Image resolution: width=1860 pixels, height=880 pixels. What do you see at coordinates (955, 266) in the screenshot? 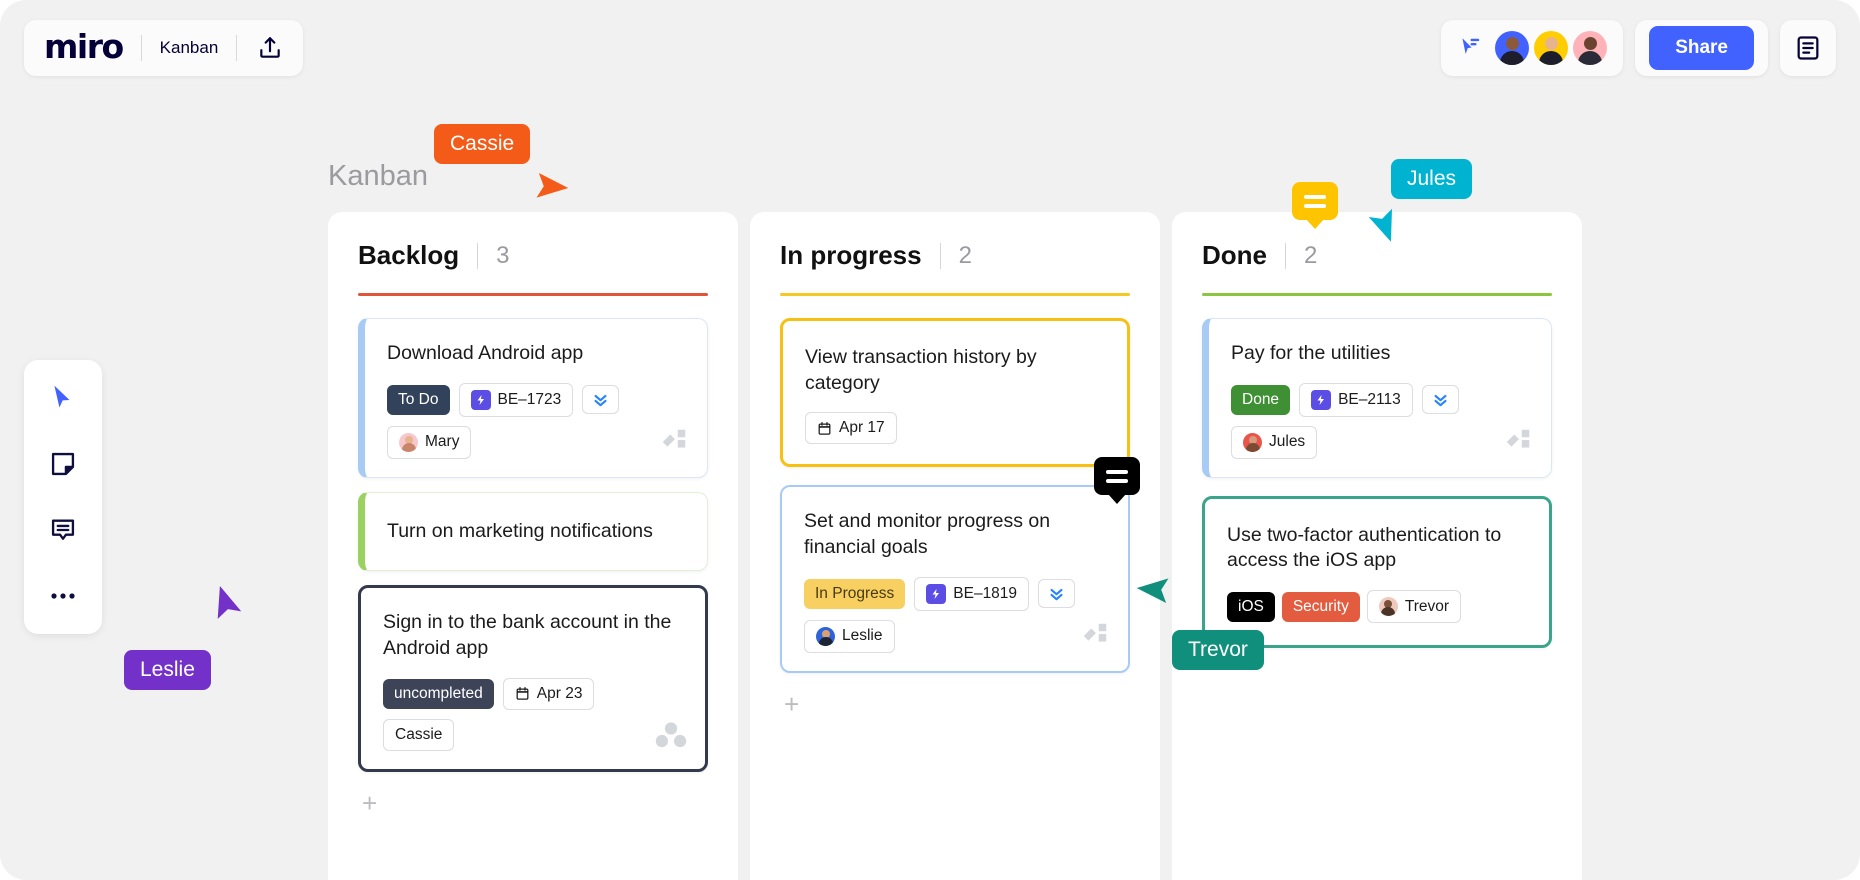
I see `column-header: In progress 2` at bounding box center [955, 266].